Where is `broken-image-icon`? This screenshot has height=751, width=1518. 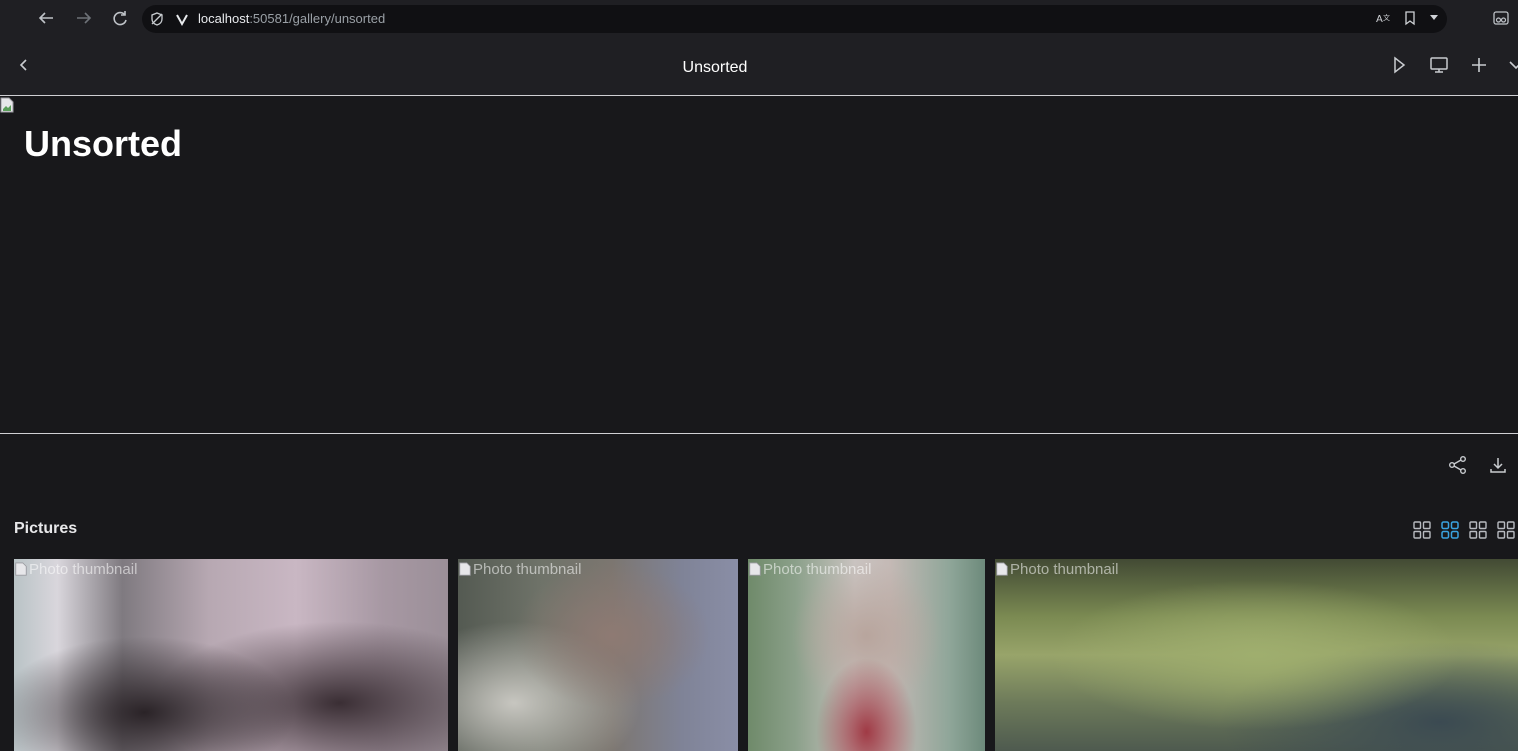
broken-image-icon is located at coordinates (7, 105).